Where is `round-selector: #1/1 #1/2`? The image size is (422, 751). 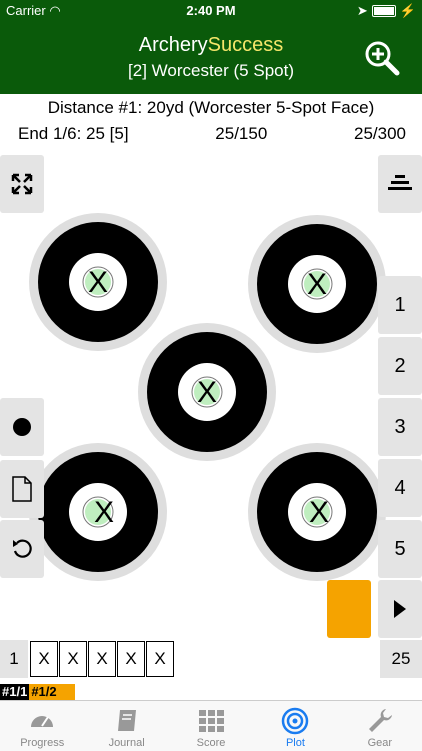
round-selector: #1/1 #1/2 is located at coordinates (38, 692).